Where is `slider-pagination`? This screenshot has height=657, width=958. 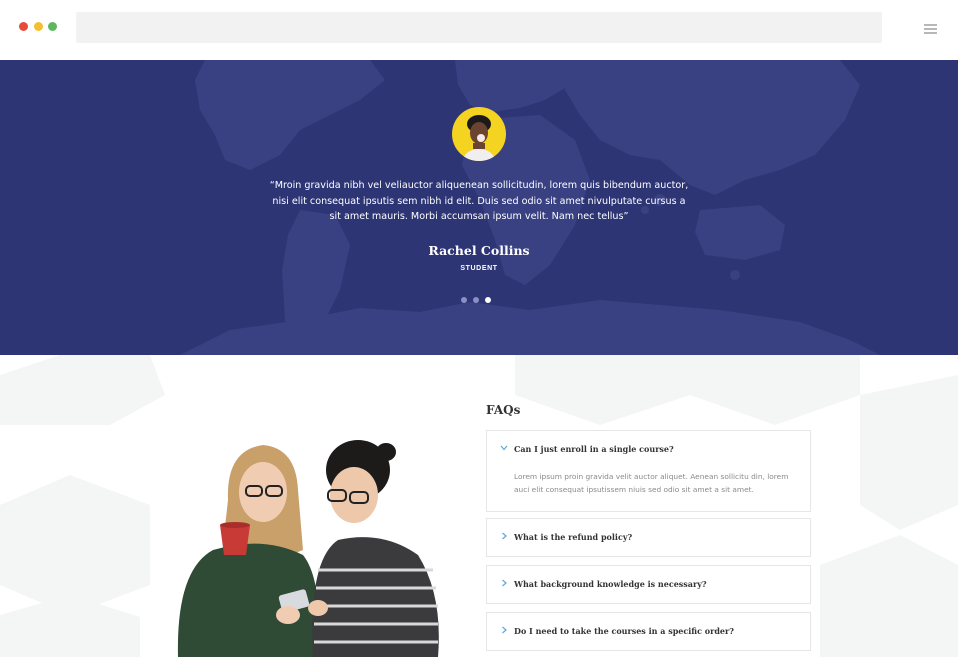 slider-pagination is located at coordinates (476, 300).